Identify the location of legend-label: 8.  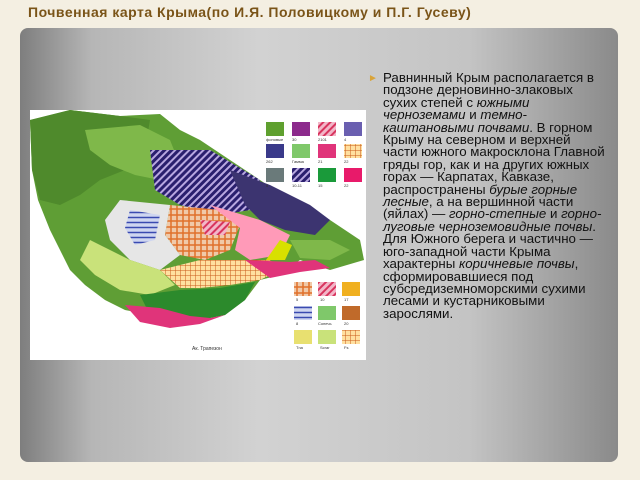
(297, 323).